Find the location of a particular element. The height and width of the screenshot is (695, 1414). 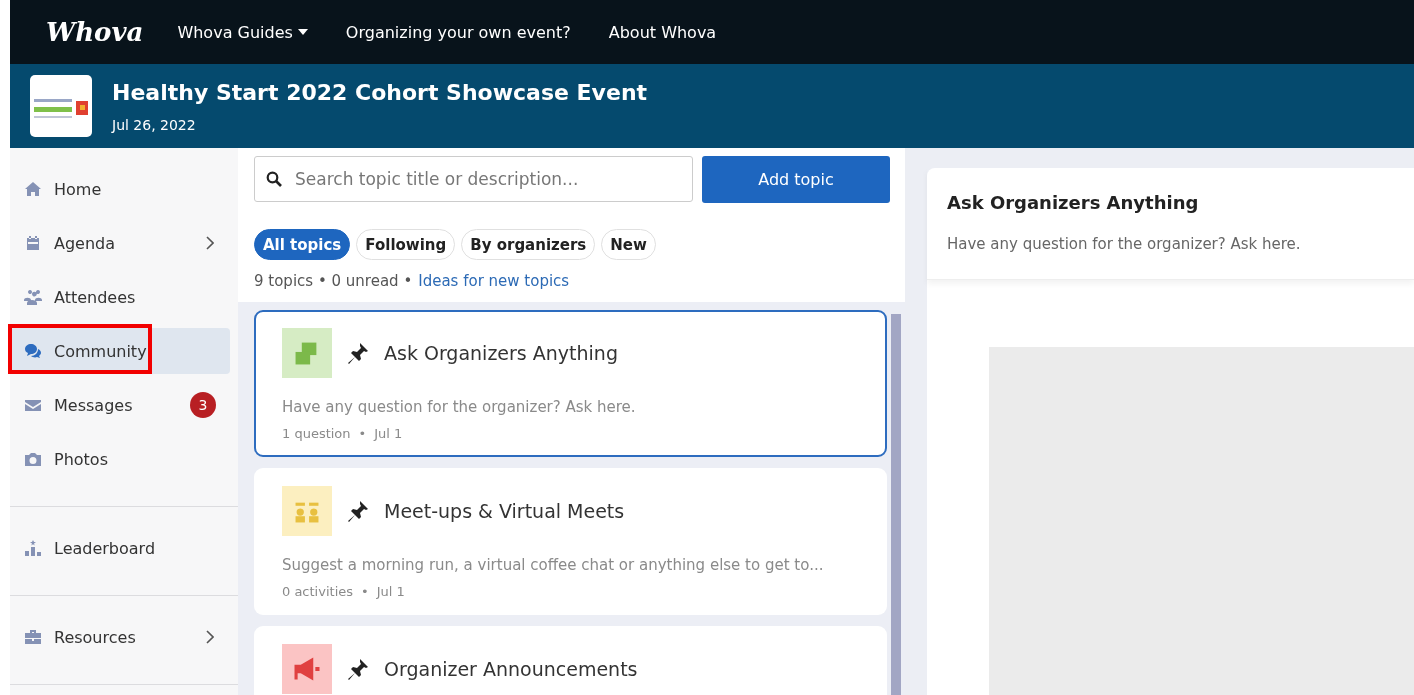

topic-count: 1 question is located at coordinates (316, 433).